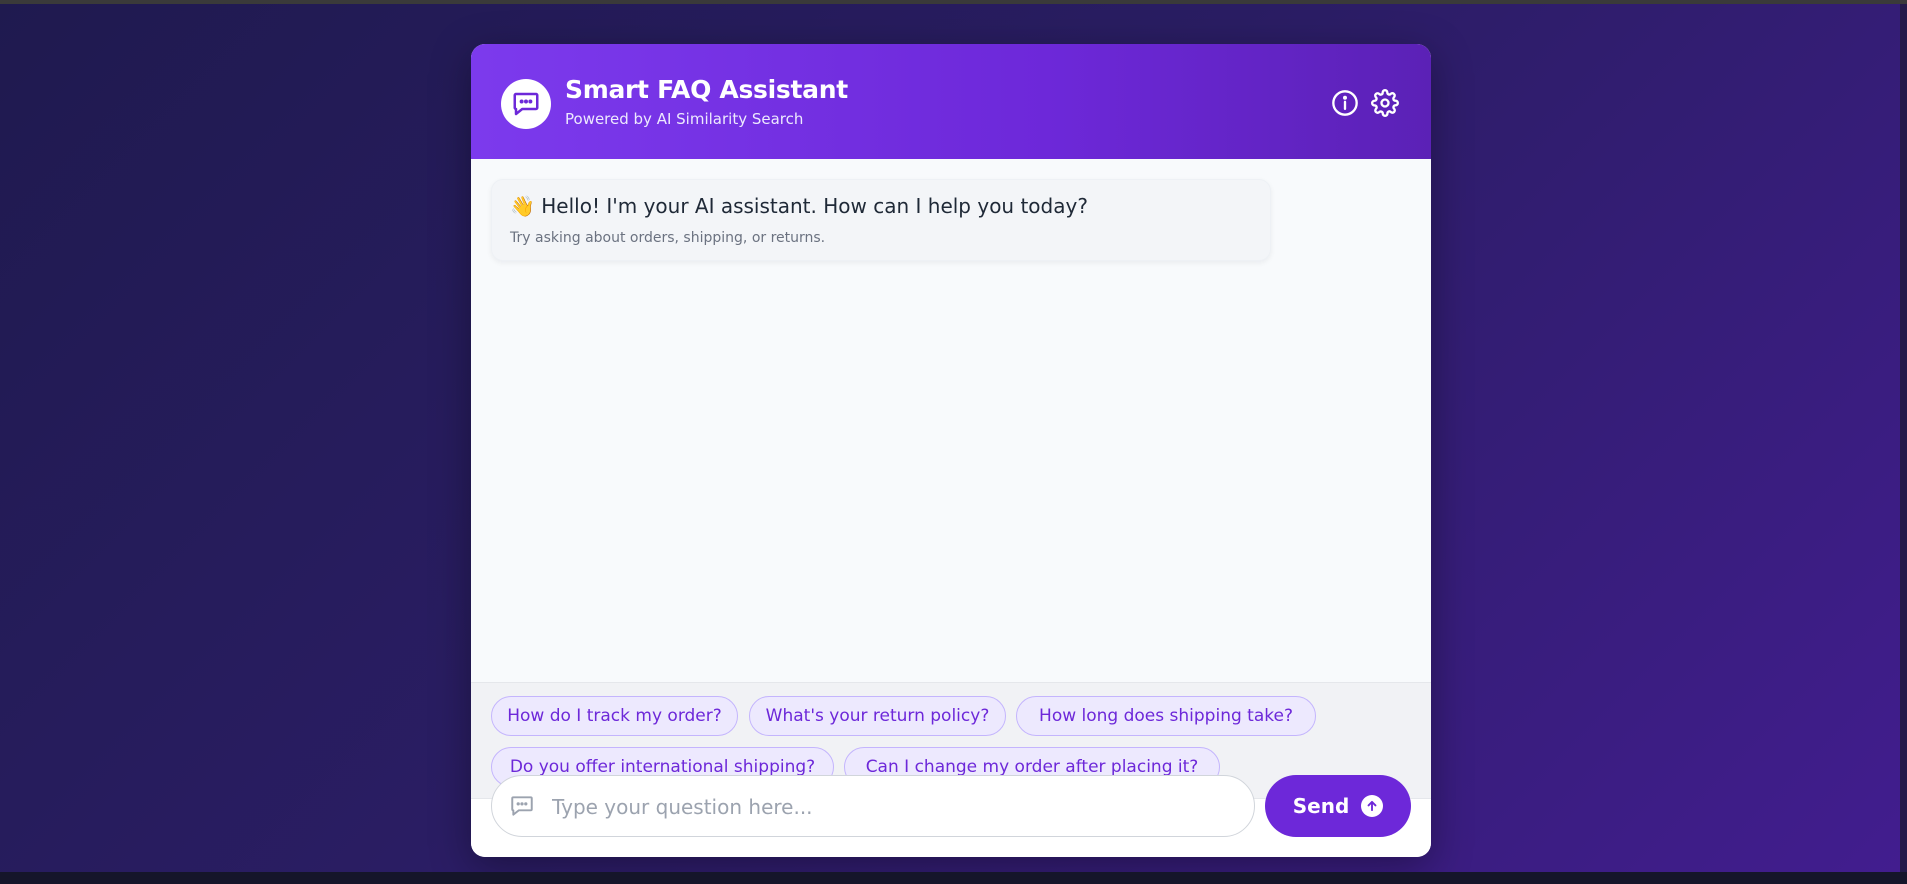  I want to click on suggestion-chip: How long does shipping take?, so click(1166, 716).